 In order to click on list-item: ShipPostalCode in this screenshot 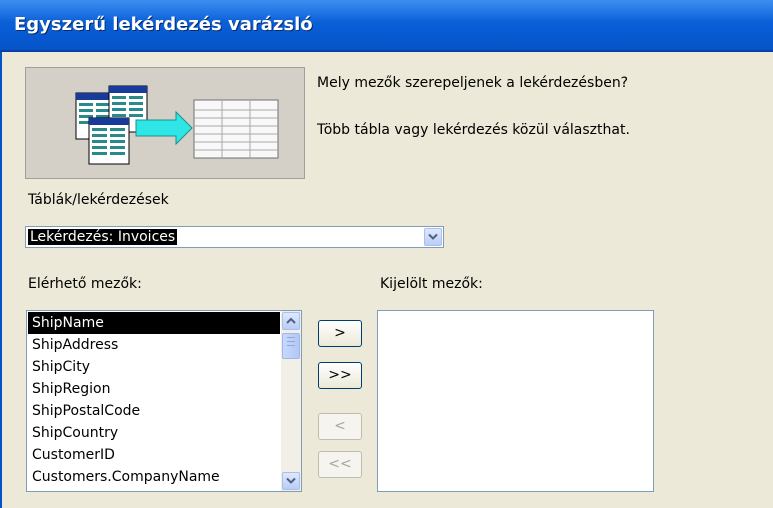, I will do `click(154, 411)`.